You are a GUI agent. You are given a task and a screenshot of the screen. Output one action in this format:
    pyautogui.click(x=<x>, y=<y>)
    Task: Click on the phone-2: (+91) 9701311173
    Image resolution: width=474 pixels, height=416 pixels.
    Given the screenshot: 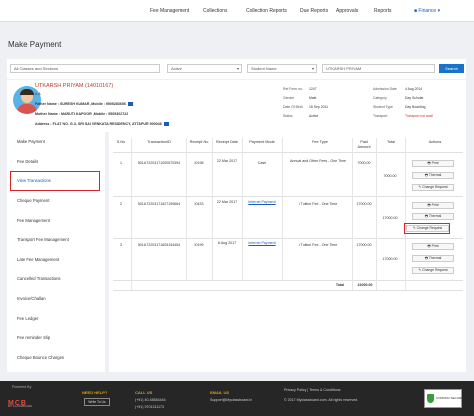 What is the action you would take?
    pyautogui.click(x=149, y=407)
    